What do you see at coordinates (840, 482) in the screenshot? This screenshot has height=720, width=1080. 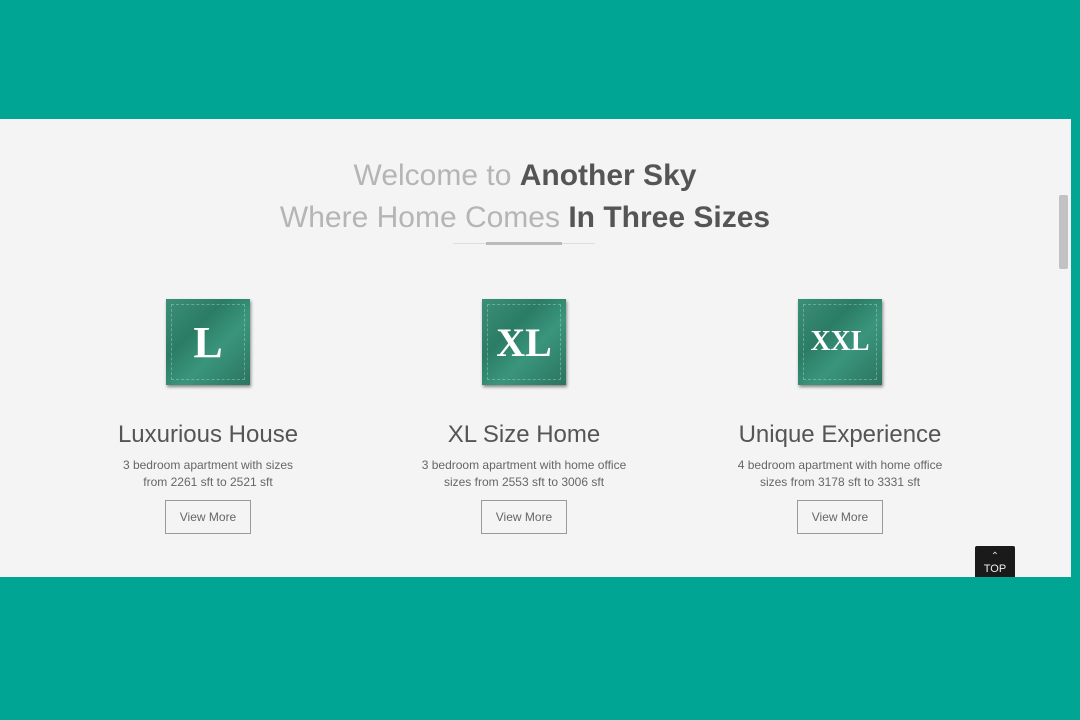 I see `card-description-line-2: sizes from 3178 sft to 3331 sft` at bounding box center [840, 482].